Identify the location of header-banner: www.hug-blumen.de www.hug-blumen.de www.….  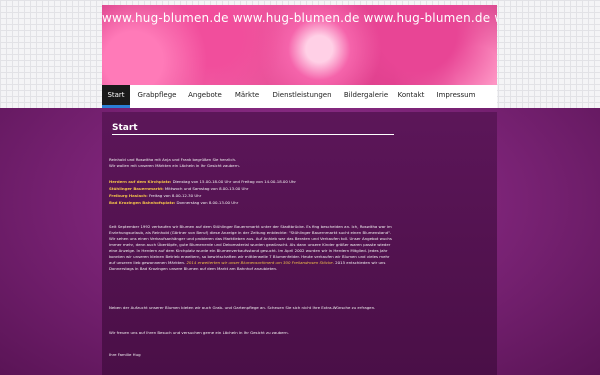
(299, 45).